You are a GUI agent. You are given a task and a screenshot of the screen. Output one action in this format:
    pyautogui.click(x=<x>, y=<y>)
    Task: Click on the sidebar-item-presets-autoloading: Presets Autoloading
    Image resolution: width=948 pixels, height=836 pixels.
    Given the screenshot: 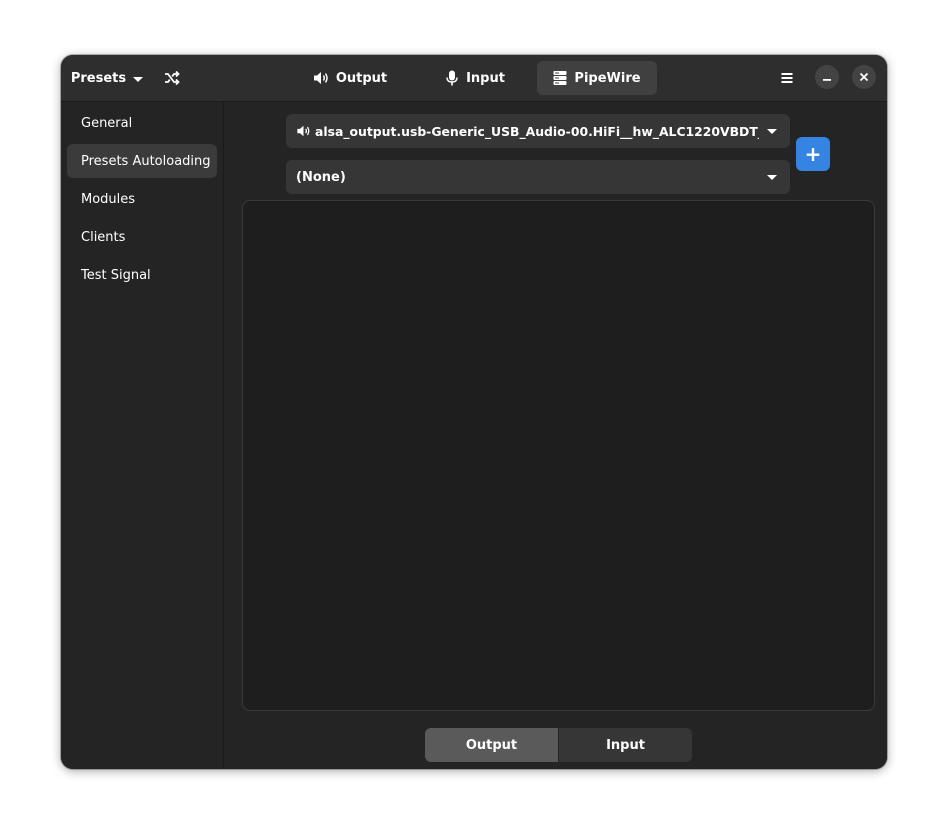 What is the action you would take?
    pyautogui.click(x=142, y=161)
    